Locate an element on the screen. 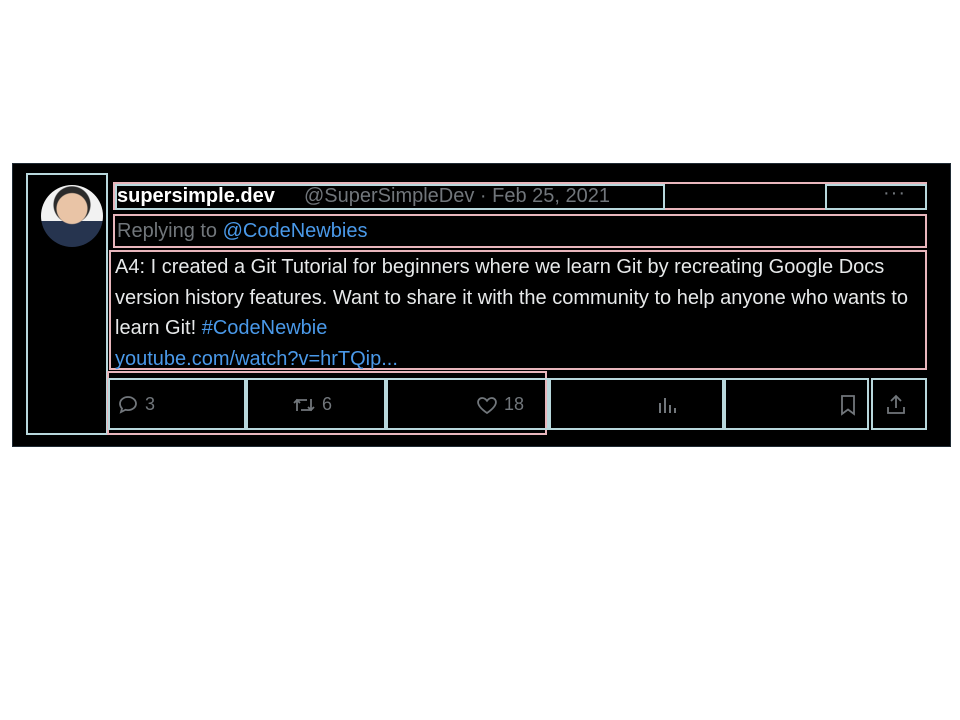 The width and height of the screenshot is (960, 720). display-name: supersimple.dev is located at coordinates (196, 196).